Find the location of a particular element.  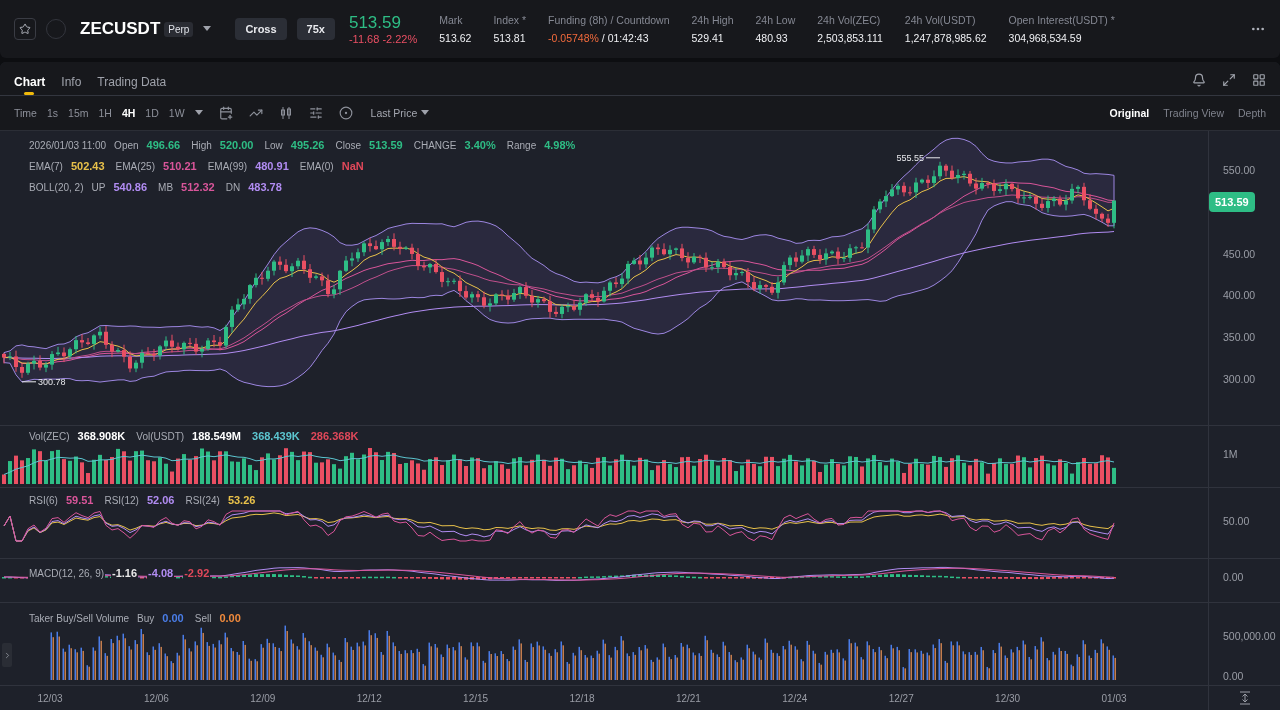

date-axis-label: 12/21 is located at coordinates (688, 698).